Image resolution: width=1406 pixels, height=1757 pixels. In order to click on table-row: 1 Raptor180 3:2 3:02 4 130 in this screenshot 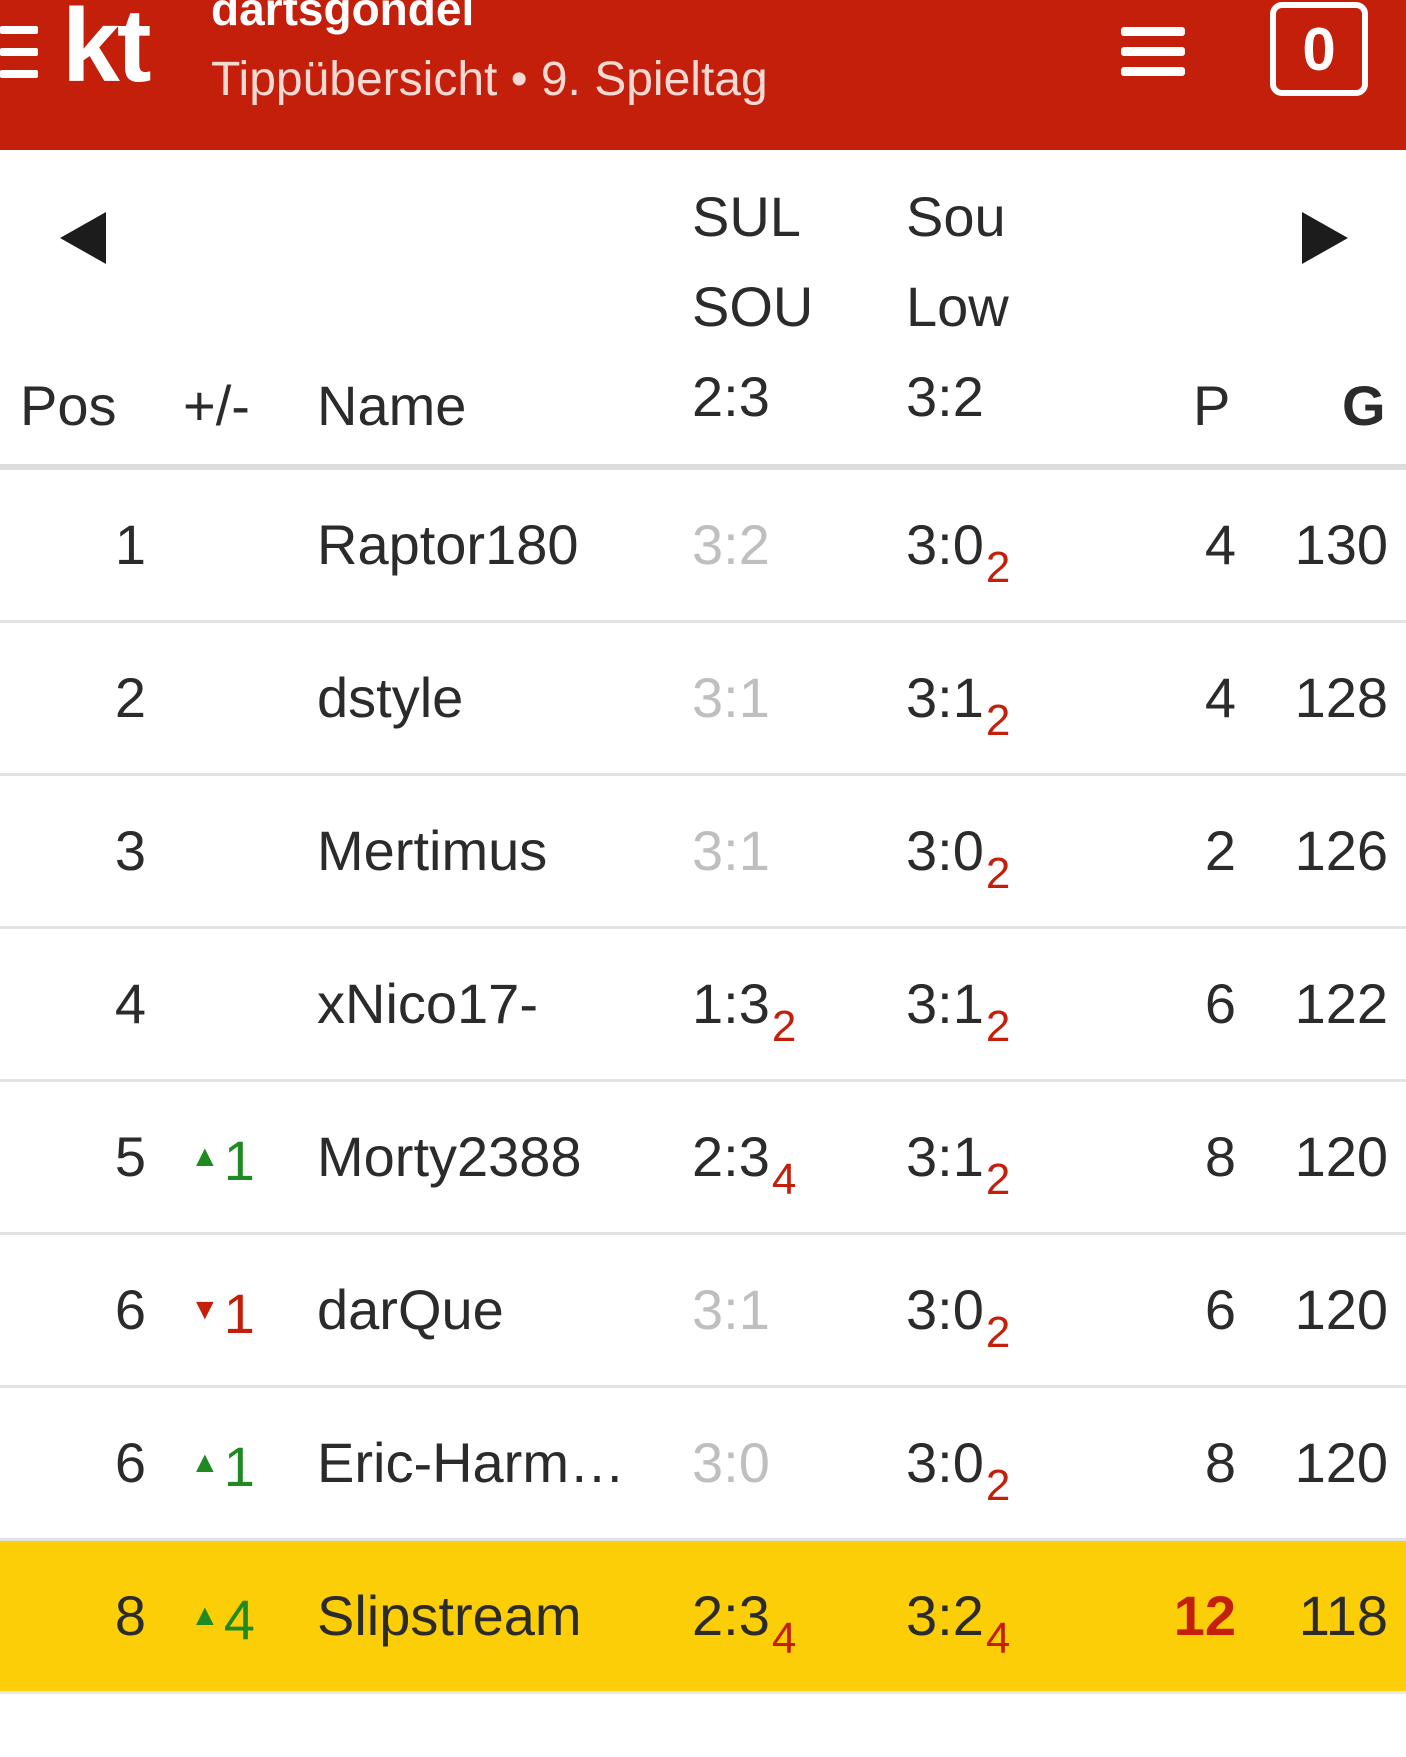, I will do `click(703, 546)`.